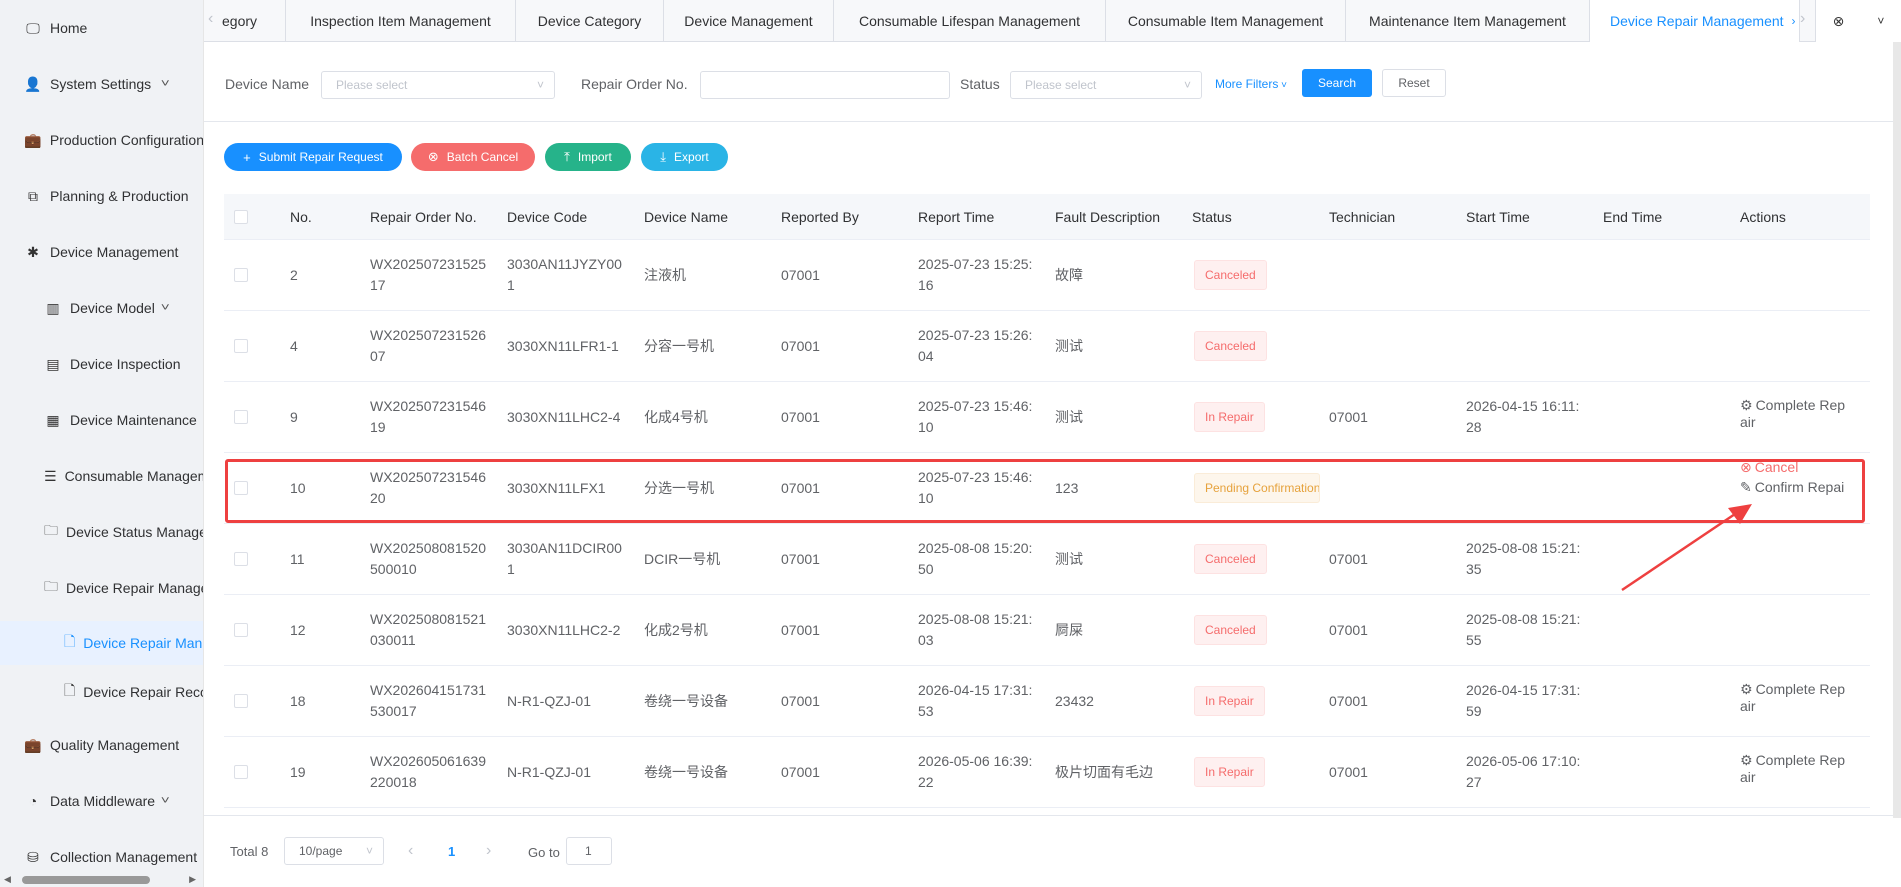 This screenshot has width=1901, height=887. Describe the element at coordinates (334, 851) in the screenshot. I see `page-size-select: 10/page ˅` at that location.